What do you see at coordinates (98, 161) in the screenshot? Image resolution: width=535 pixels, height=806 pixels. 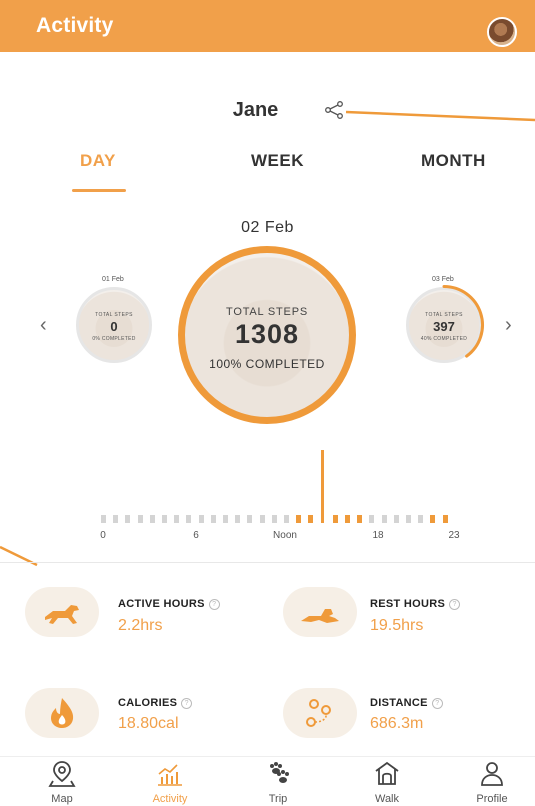 I see `tab-day: DAY` at bounding box center [98, 161].